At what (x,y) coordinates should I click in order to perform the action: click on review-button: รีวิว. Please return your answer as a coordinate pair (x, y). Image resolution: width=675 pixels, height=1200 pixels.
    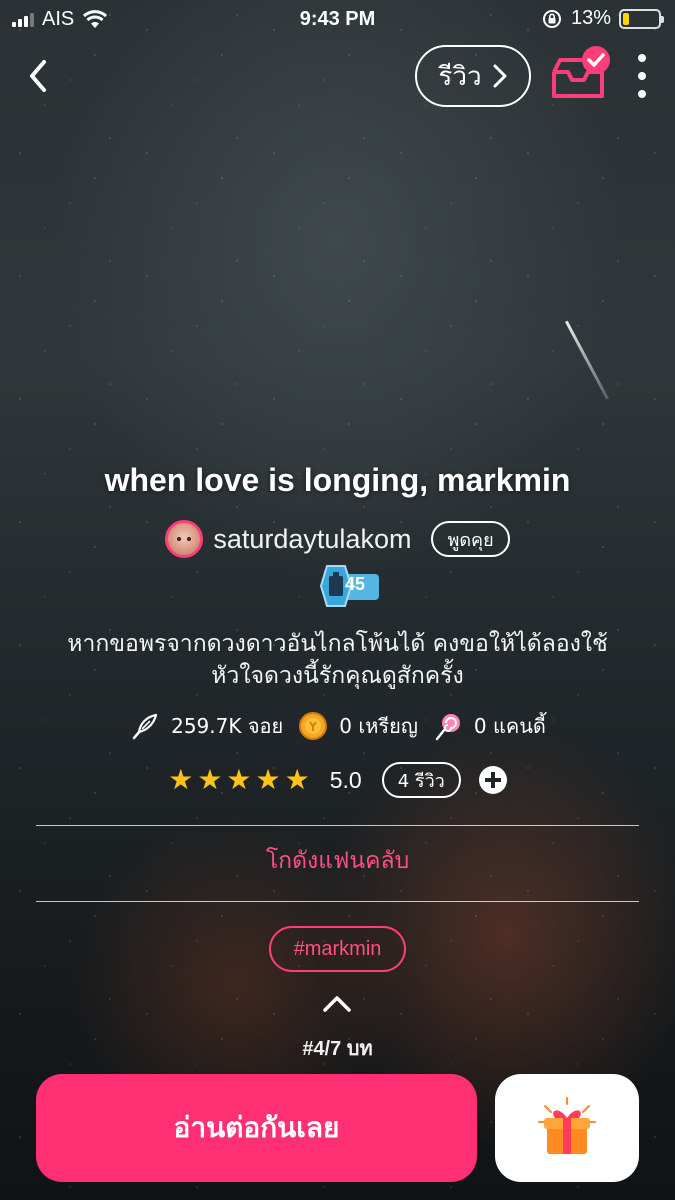
    Looking at the image, I should click on (473, 76).